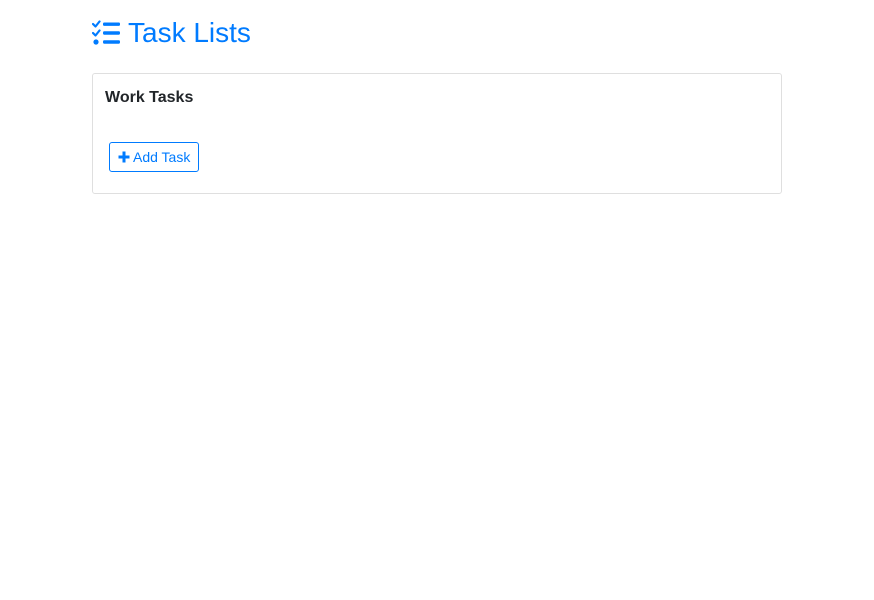 This screenshot has width=874, height=600. What do you see at coordinates (107, 33) in the screenshot?
I see `tasks-icon` at bounding box center [107, 33].